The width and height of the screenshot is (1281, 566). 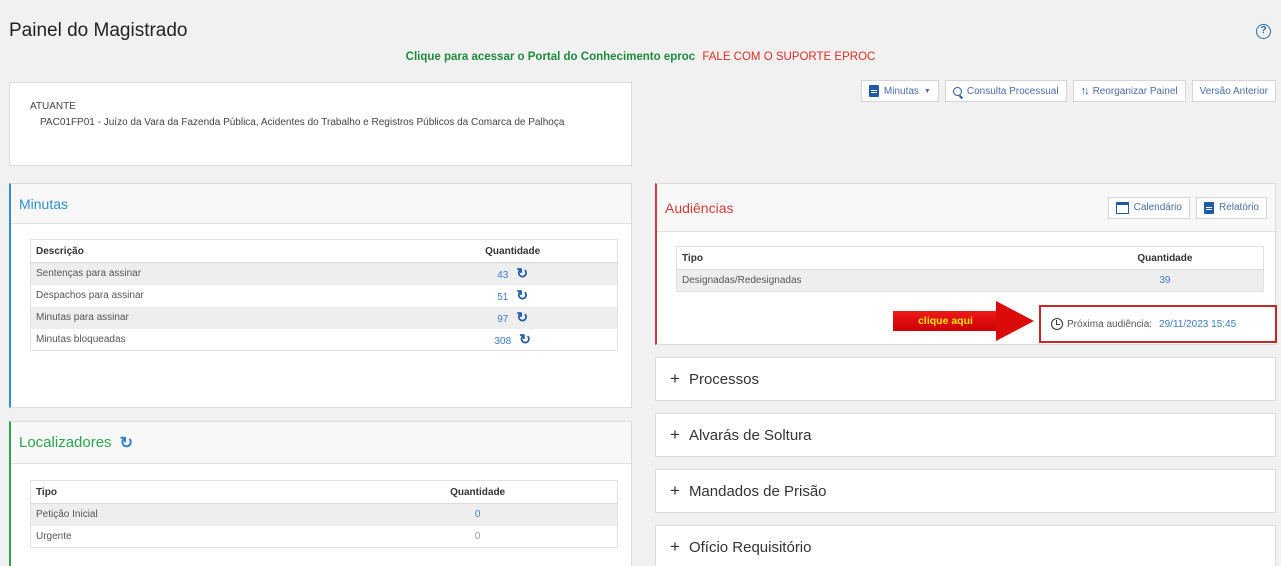 I want to click on audiencias-panel-header: Audiências Calendário Relatório, so click(x=966, y=208).